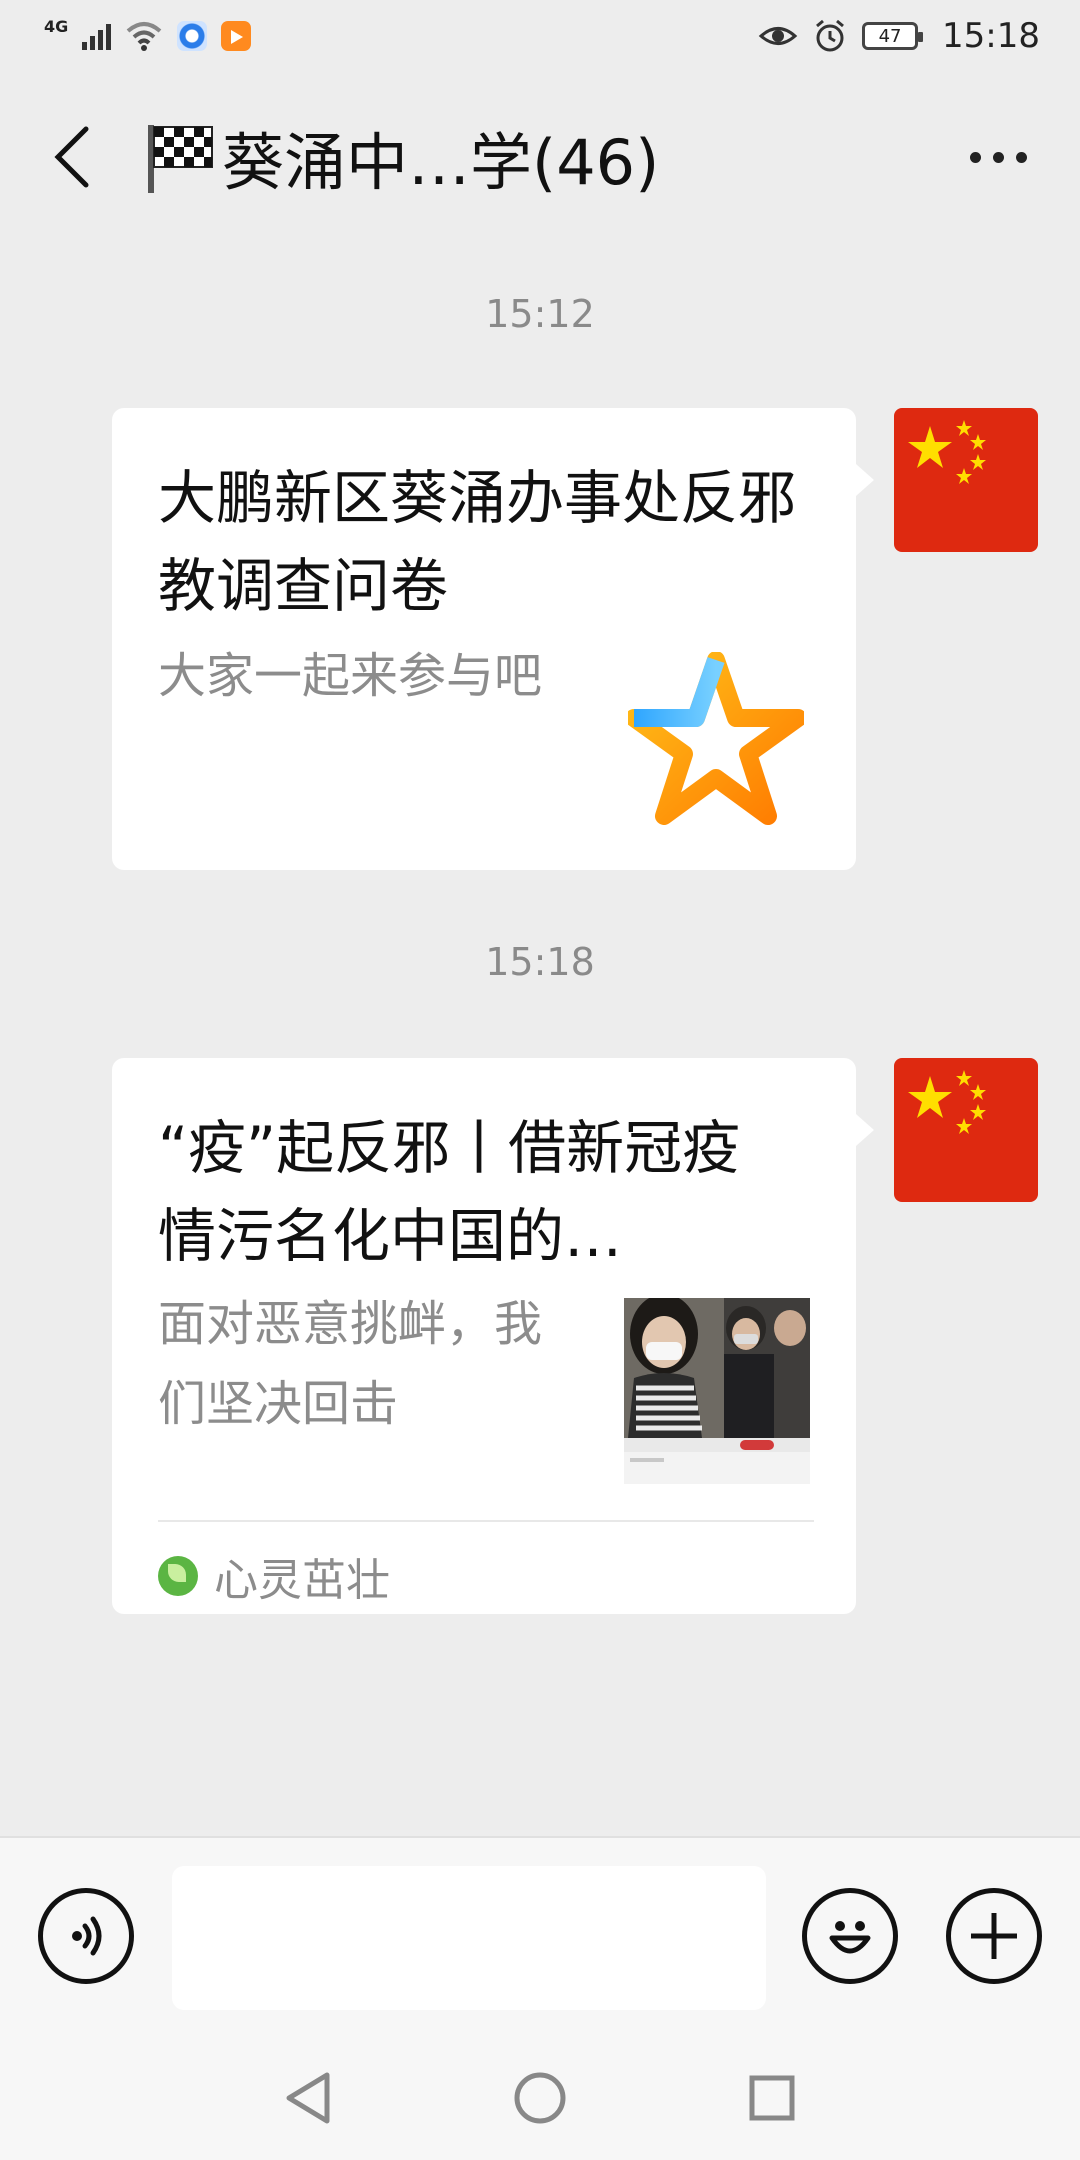  I want to click on card-description: 大家一起来参与吧, so click(350, 676).